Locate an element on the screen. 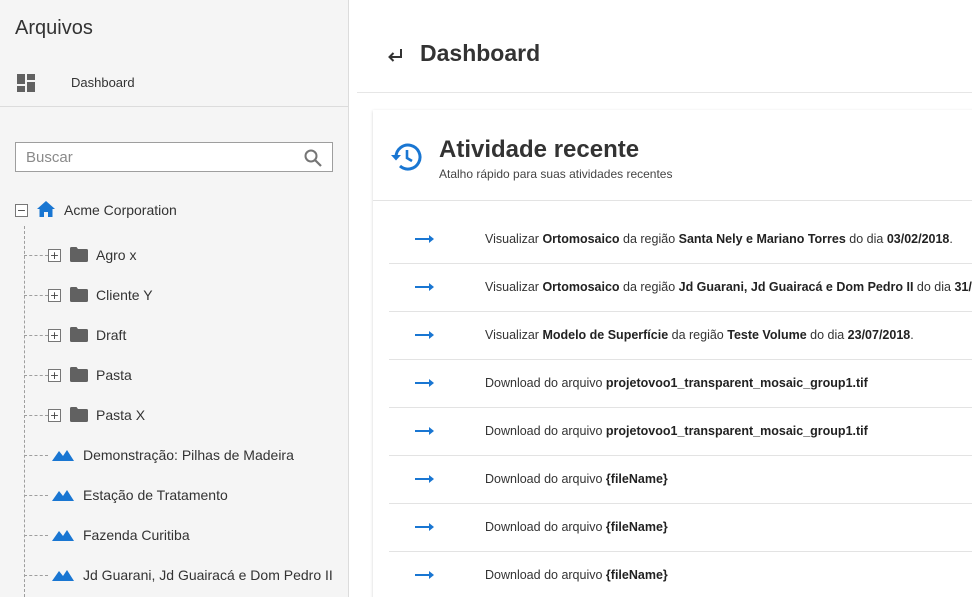 Image resolution: width=972 pixels, height=597 pixels. tree-root-acme-corporation: − Acme Corporation is located at coordinates (96, 210).